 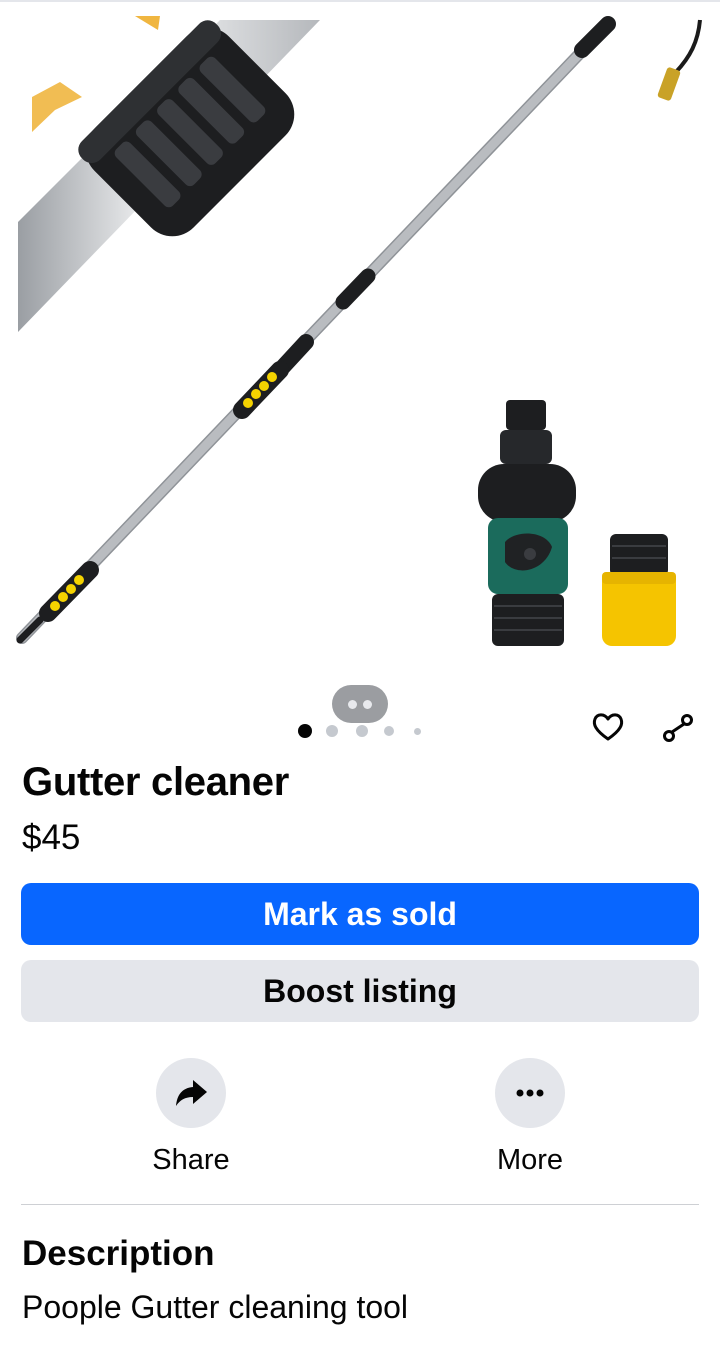 I want to click on share-button, so click(x=191, y=1093).